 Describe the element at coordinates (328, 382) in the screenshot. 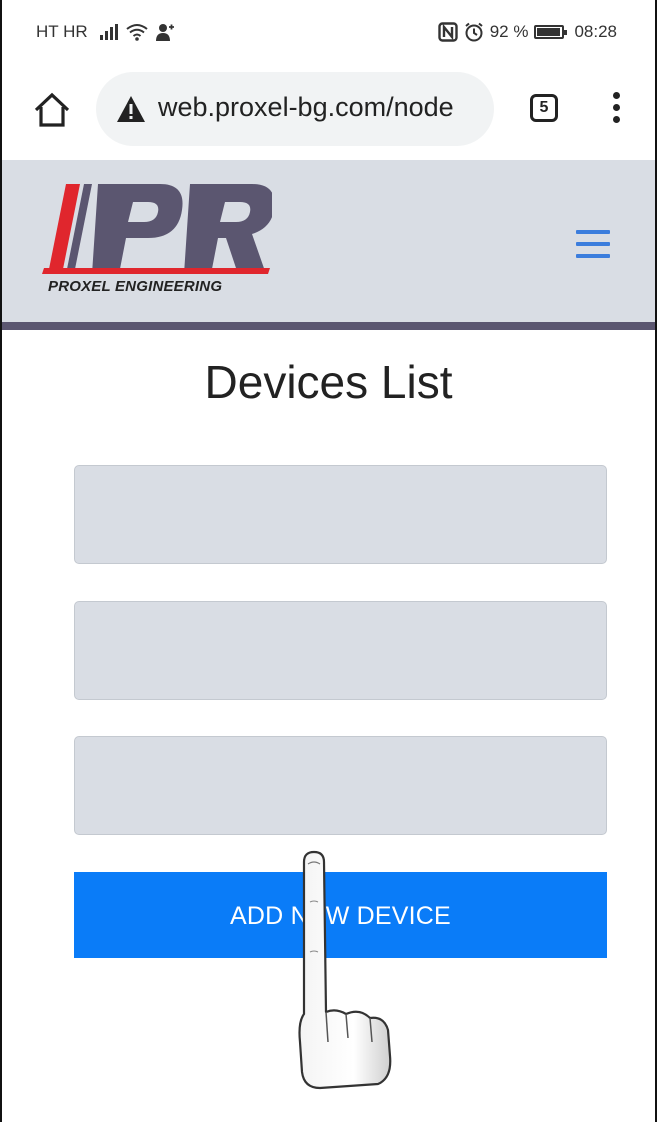

I see `page-title: Devices List` at that location.